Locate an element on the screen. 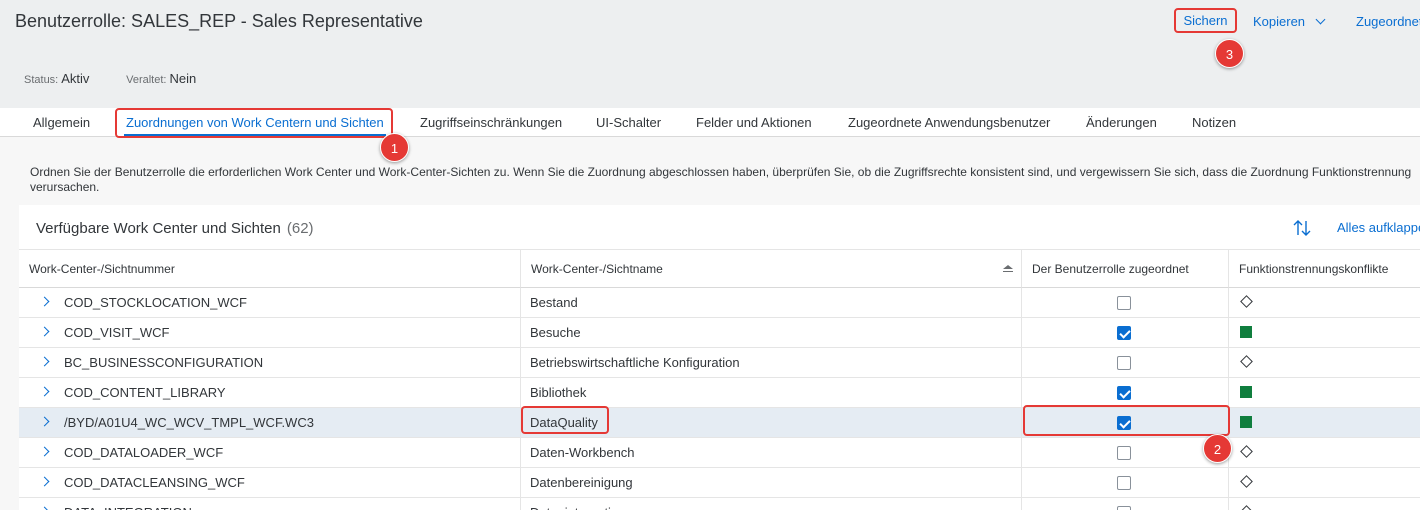  row-name: Daten-Workbench is located at coordinates (582, 452).